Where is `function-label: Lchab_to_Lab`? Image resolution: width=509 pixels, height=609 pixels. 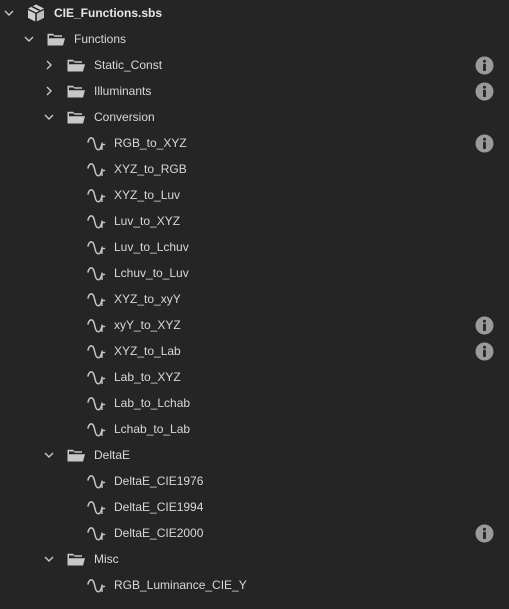 function-label: Lchab_to_Lab is located at coordinates (152, 429).